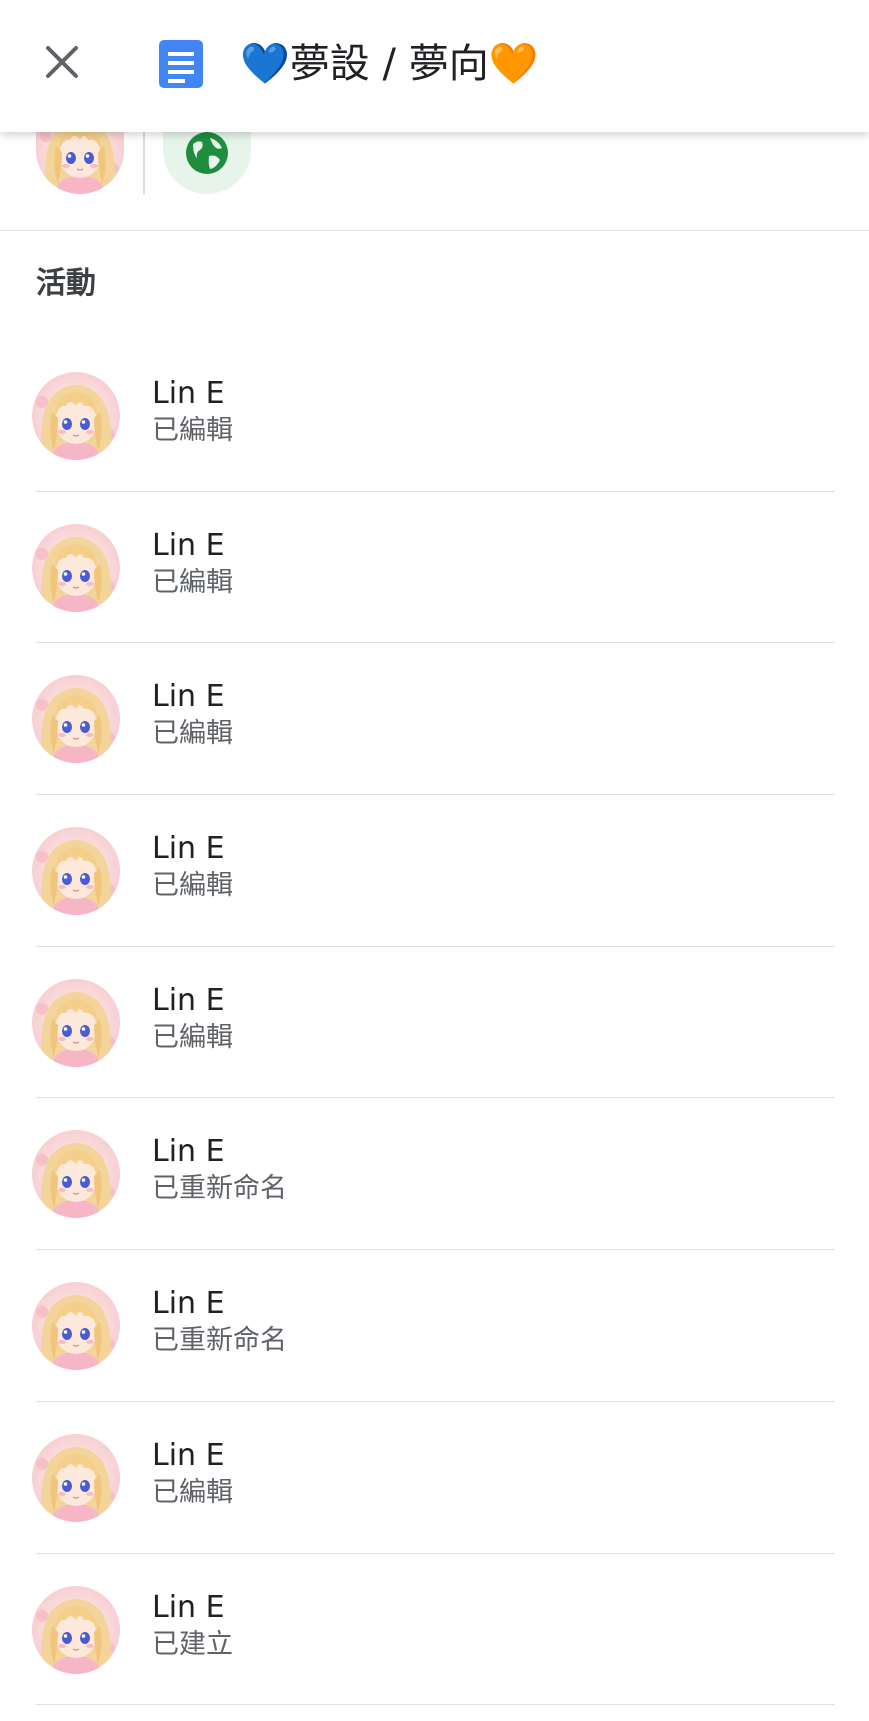  What do you see at coordinates (207, 153) in the screenshot?
I see `globe-icon` at bounding box center [207, 153].